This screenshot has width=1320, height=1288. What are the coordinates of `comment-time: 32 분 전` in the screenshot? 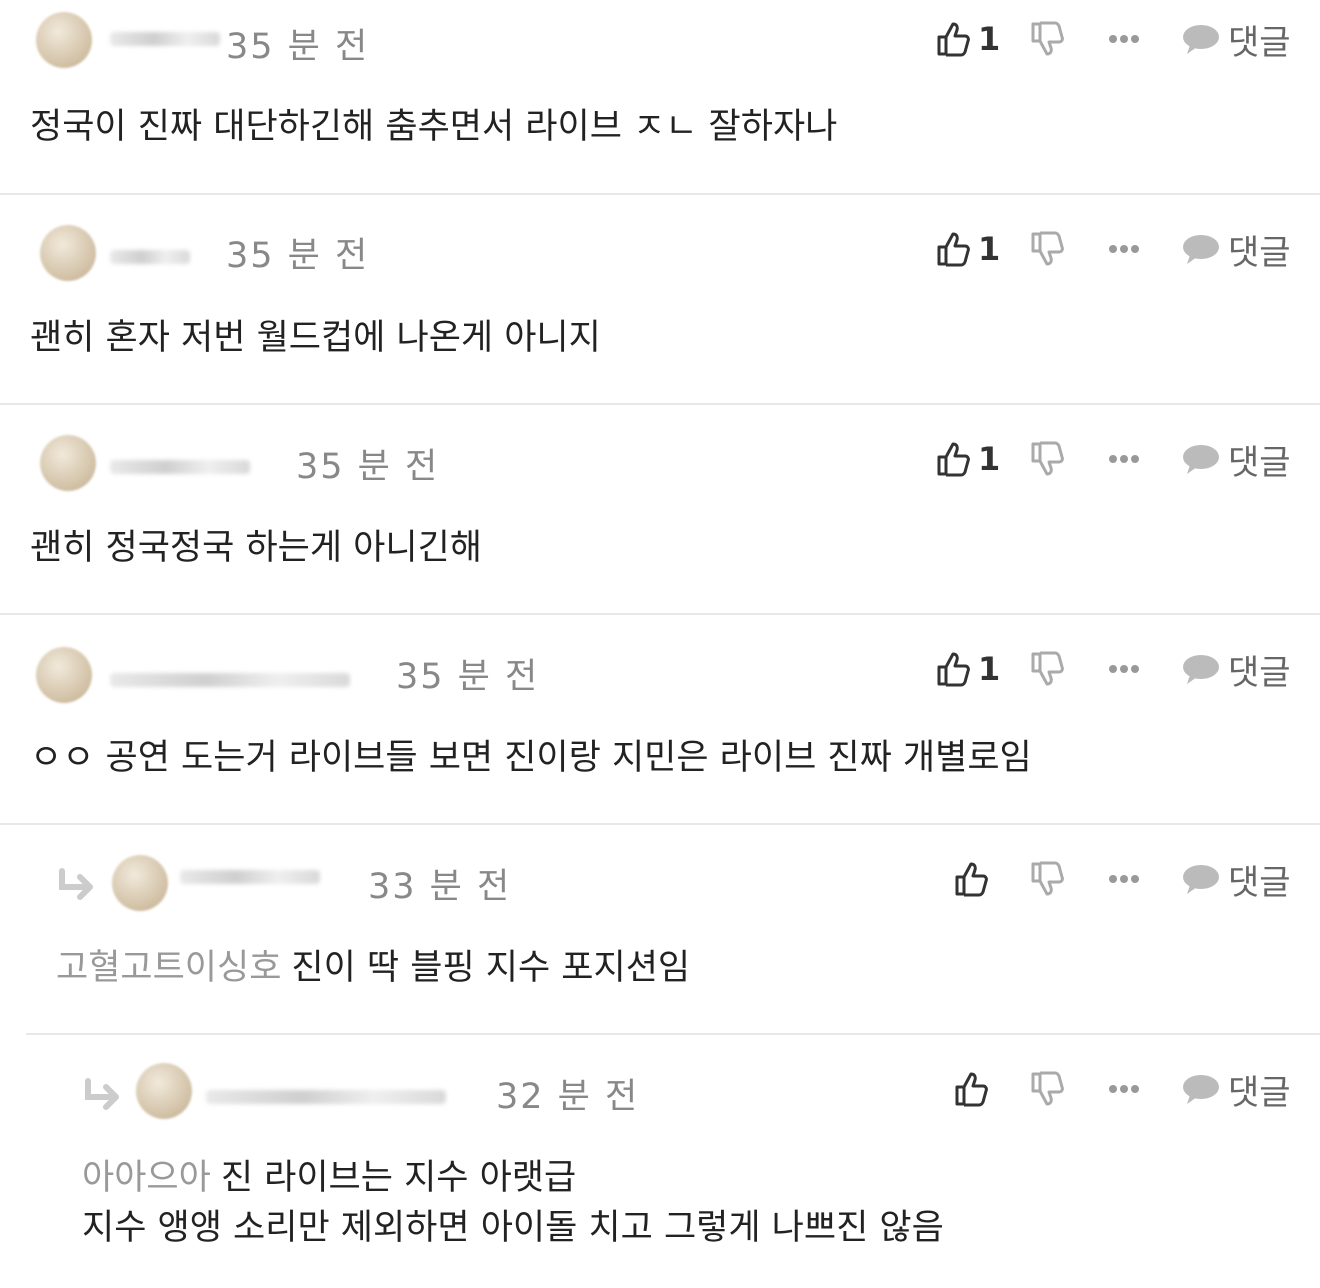 It's located at (568, 1097).